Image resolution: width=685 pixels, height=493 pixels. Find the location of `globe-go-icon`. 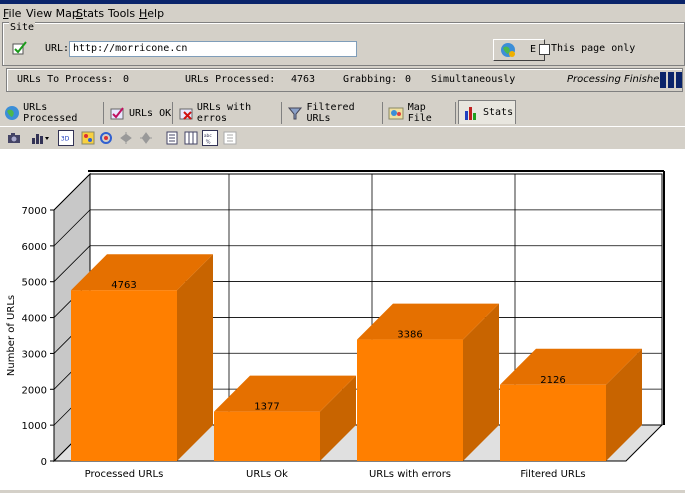

globe-go-icon is located at coordinates (508, 50).